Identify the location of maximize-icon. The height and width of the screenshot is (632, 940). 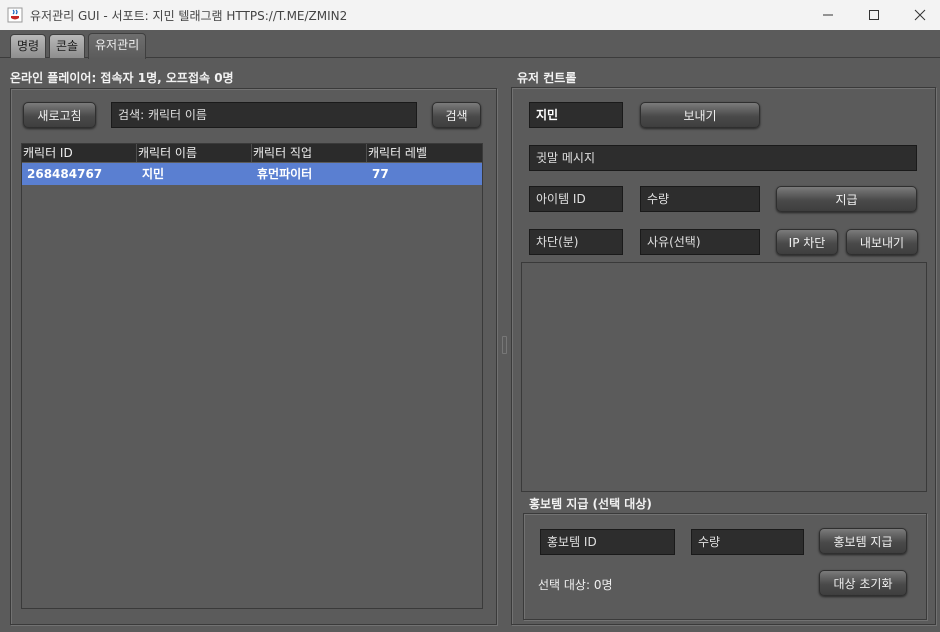
(874, 15).